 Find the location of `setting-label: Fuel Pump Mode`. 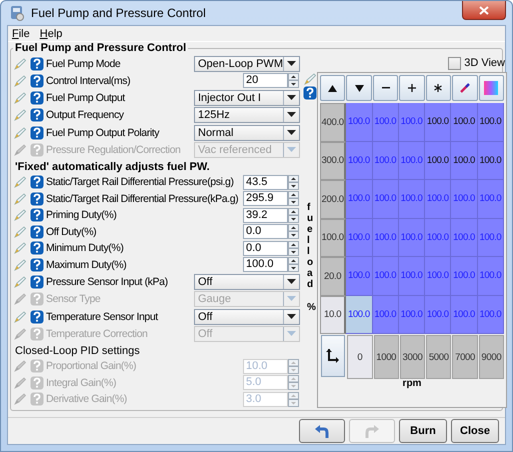

setting-label: Fuel Pump Mode is located at coordinates (84, 64).